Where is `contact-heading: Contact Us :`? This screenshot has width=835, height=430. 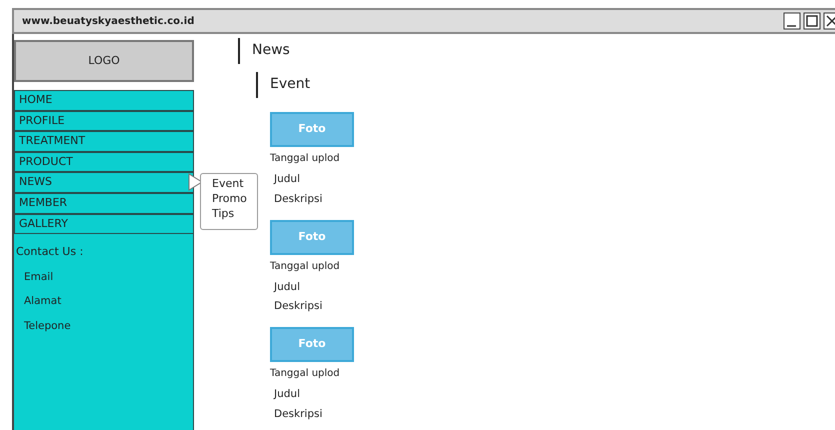
contact-heading: Contact Us : is located at coordinates (49, 252).